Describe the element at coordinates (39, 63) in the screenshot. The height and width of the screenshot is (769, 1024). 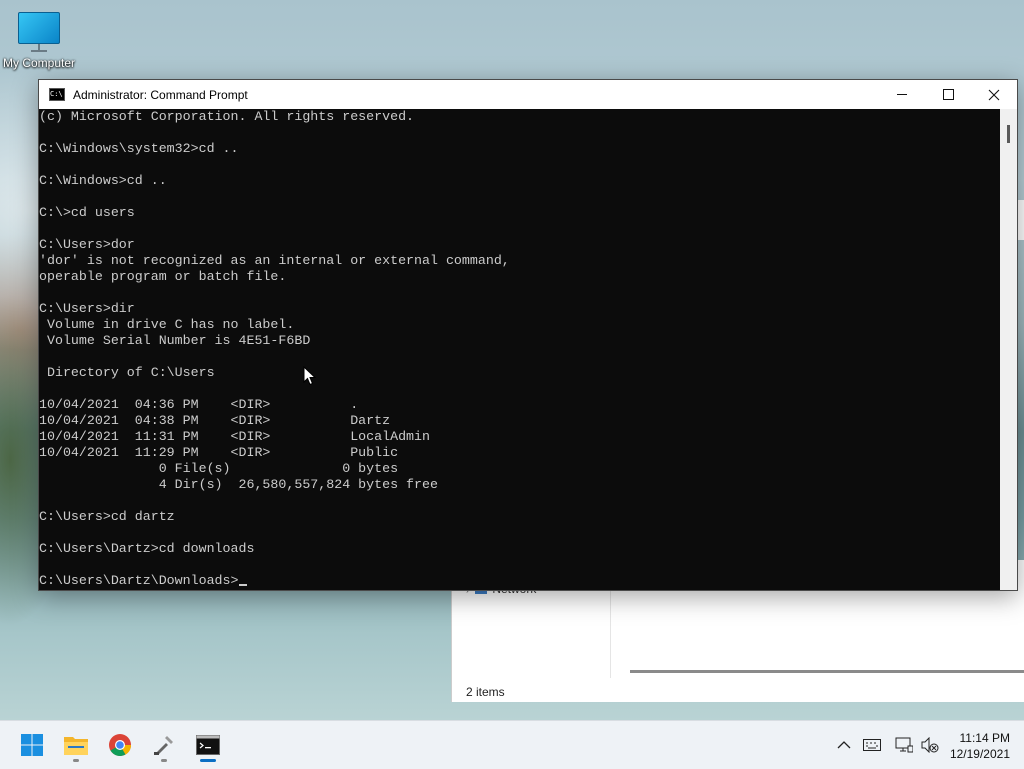
I see `desktop-icon-label: My Computer` at that location.